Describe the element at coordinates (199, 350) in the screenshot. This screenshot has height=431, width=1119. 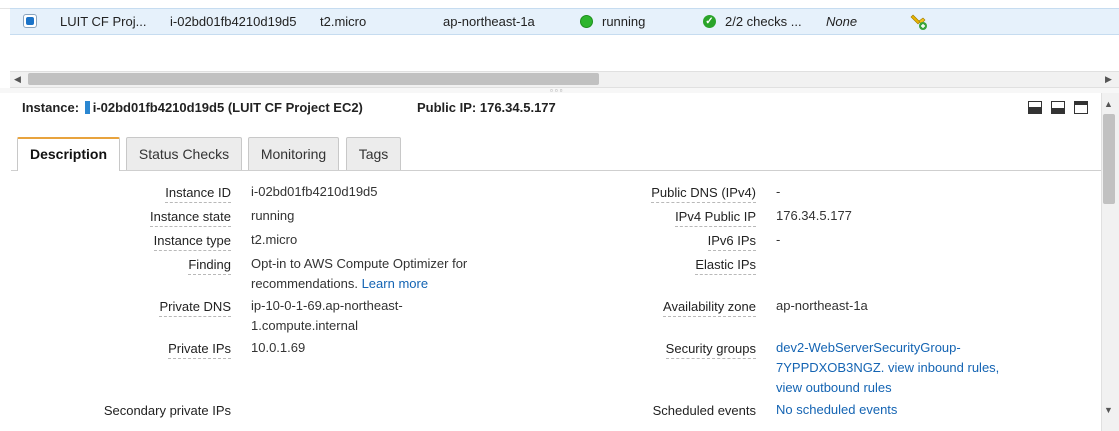
I see `private-ips-label: Private IPs` at that location.